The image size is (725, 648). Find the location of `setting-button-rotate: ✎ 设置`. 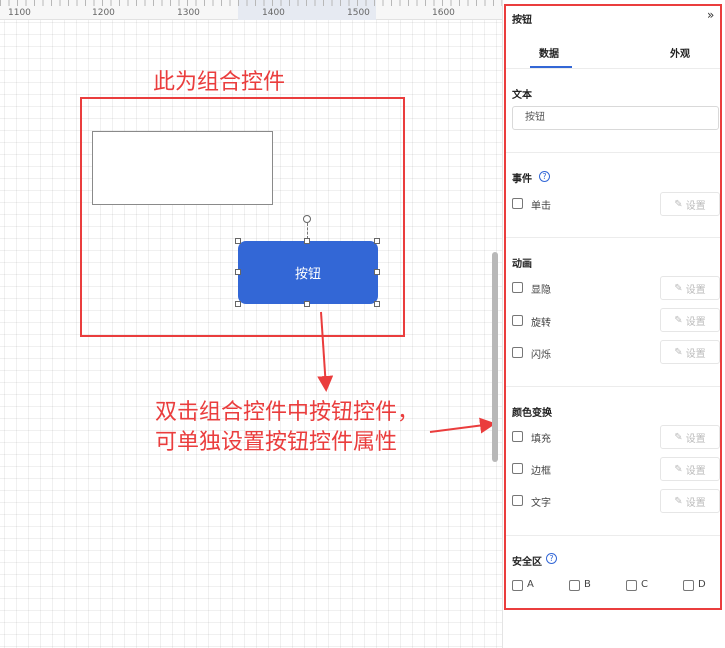

setting-button-rotate: ✎ 设置 is located at coordinates (690, 320).